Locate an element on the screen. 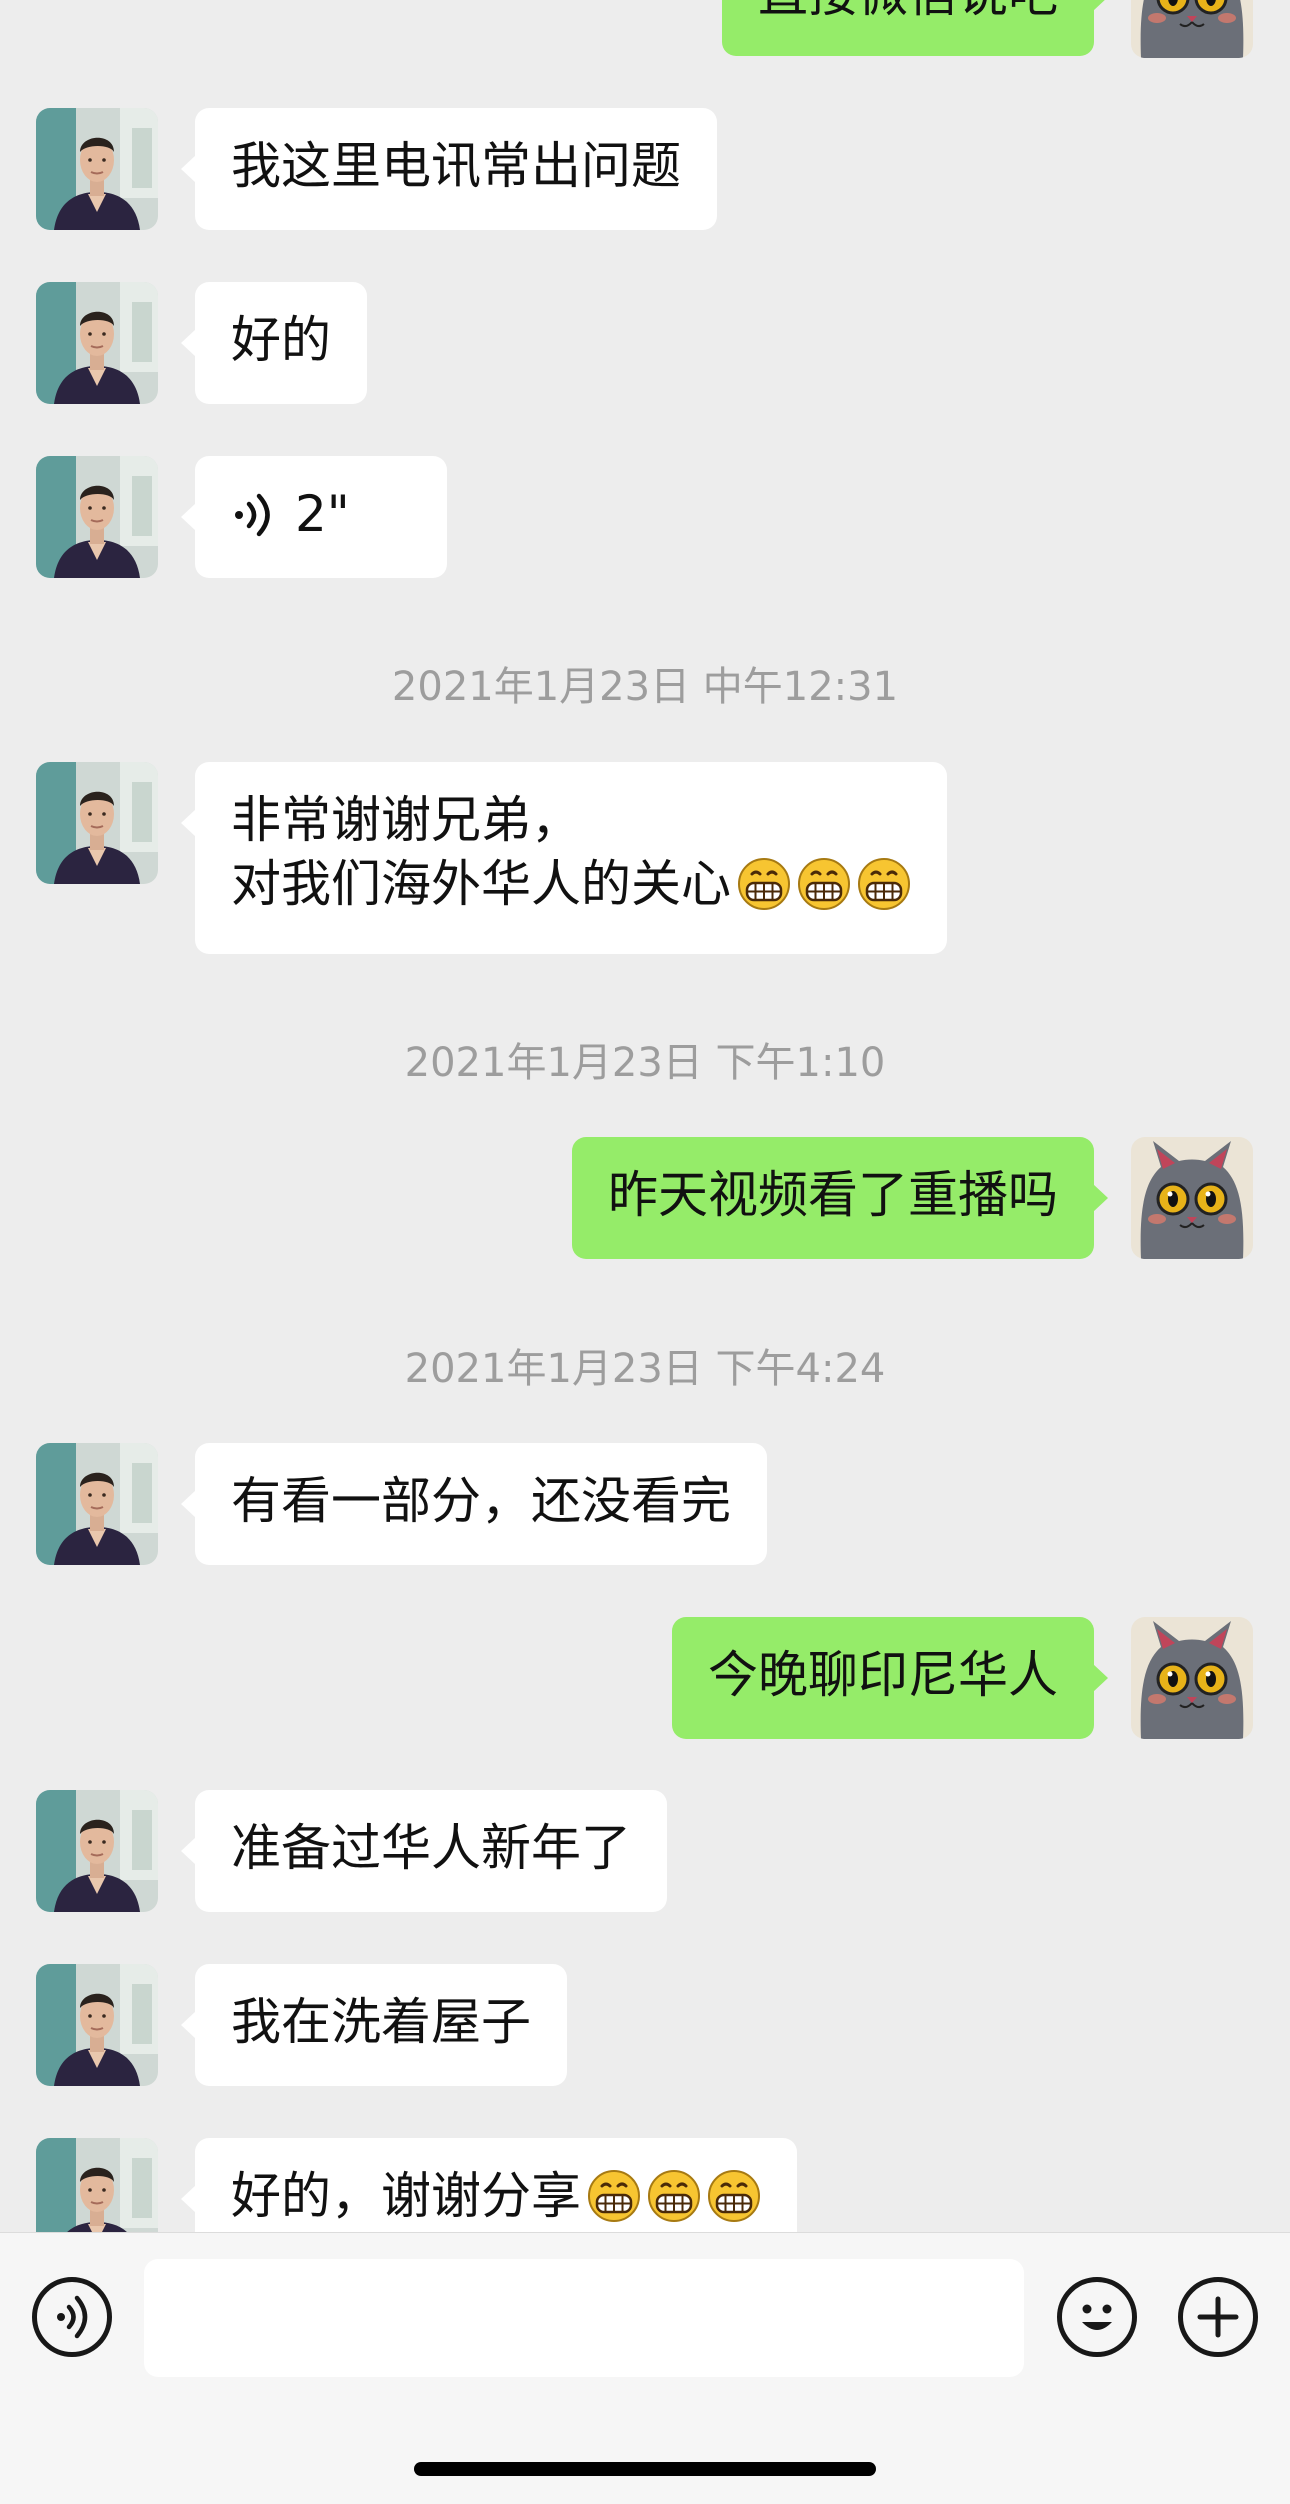 Image resolution: width=1290 pixels, height=2504 pixels. incoming-message-bubble: 有看一部分，还没看完 is located at coordinates (474, 1504).